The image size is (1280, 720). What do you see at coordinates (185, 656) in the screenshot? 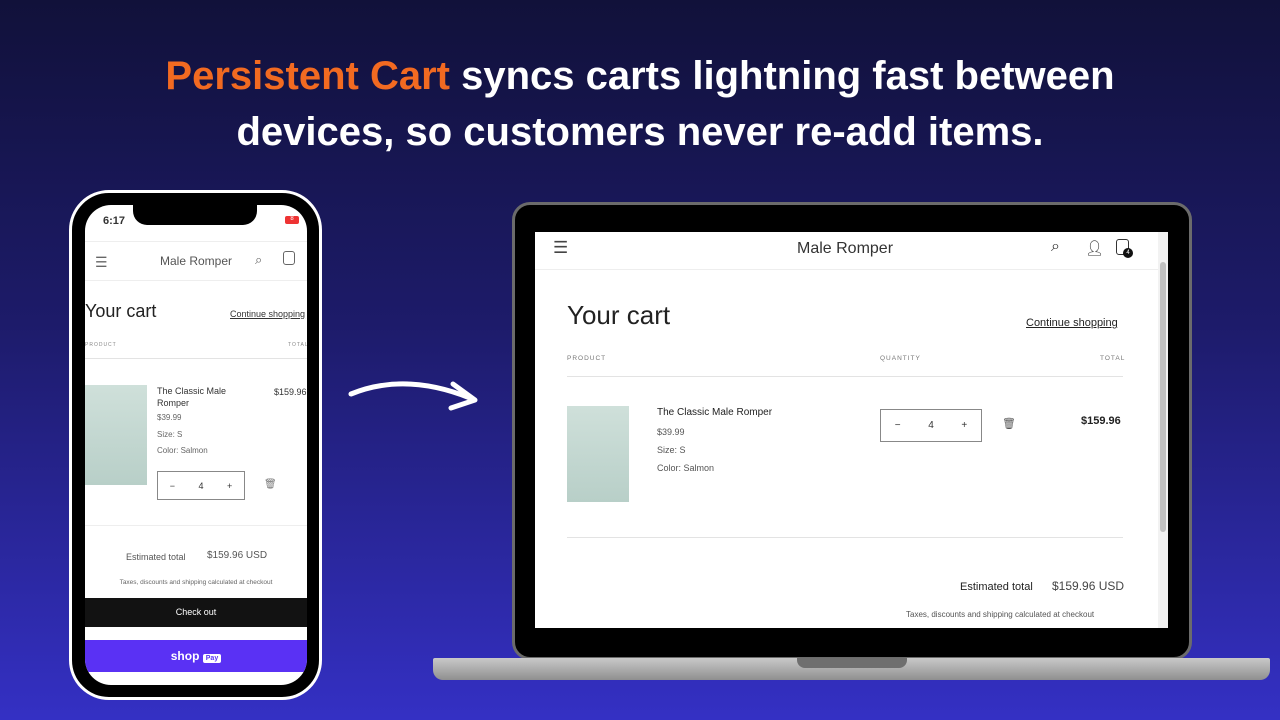
I see `shop-pay-logo: shop` at bounding box center [185, 656].